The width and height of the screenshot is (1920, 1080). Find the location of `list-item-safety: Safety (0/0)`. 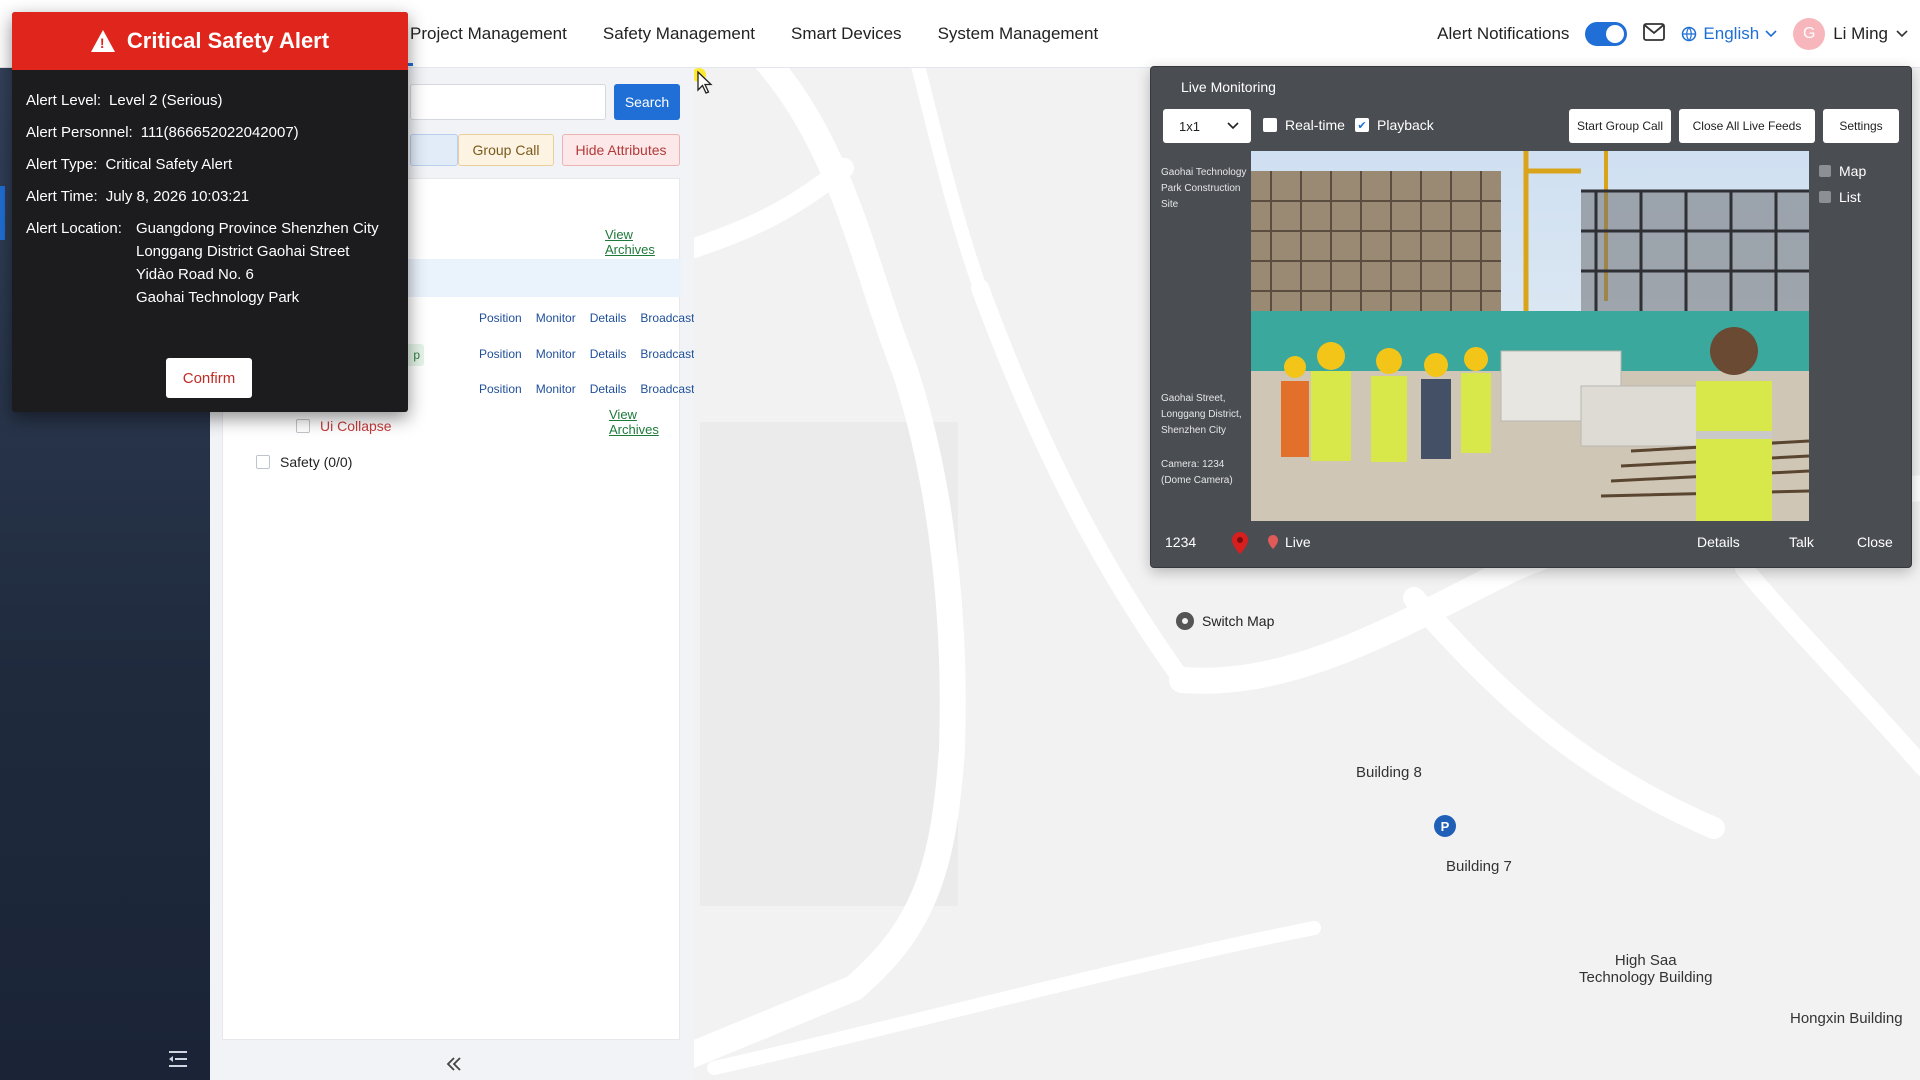

list-item-safety: Safety (0/0) is located at coordinates (304, 462).